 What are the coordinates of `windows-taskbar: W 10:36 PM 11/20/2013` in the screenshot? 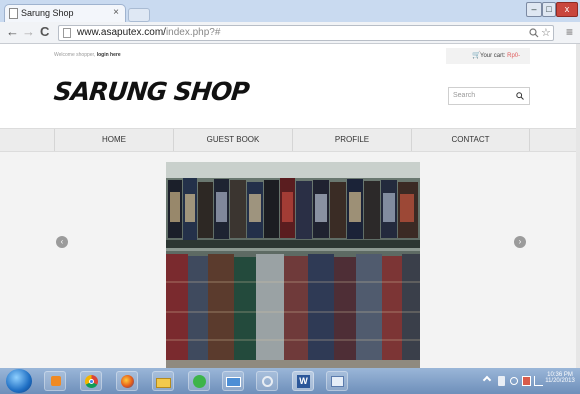 It's located at (290, 381).